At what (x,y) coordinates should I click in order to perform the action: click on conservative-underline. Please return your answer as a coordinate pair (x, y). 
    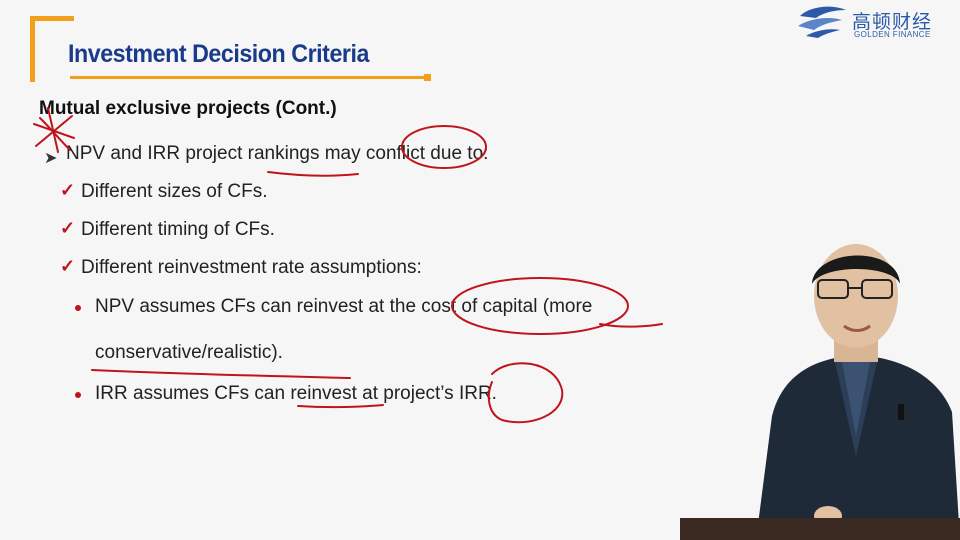
    Looking at the image, I should click on (221, 374).